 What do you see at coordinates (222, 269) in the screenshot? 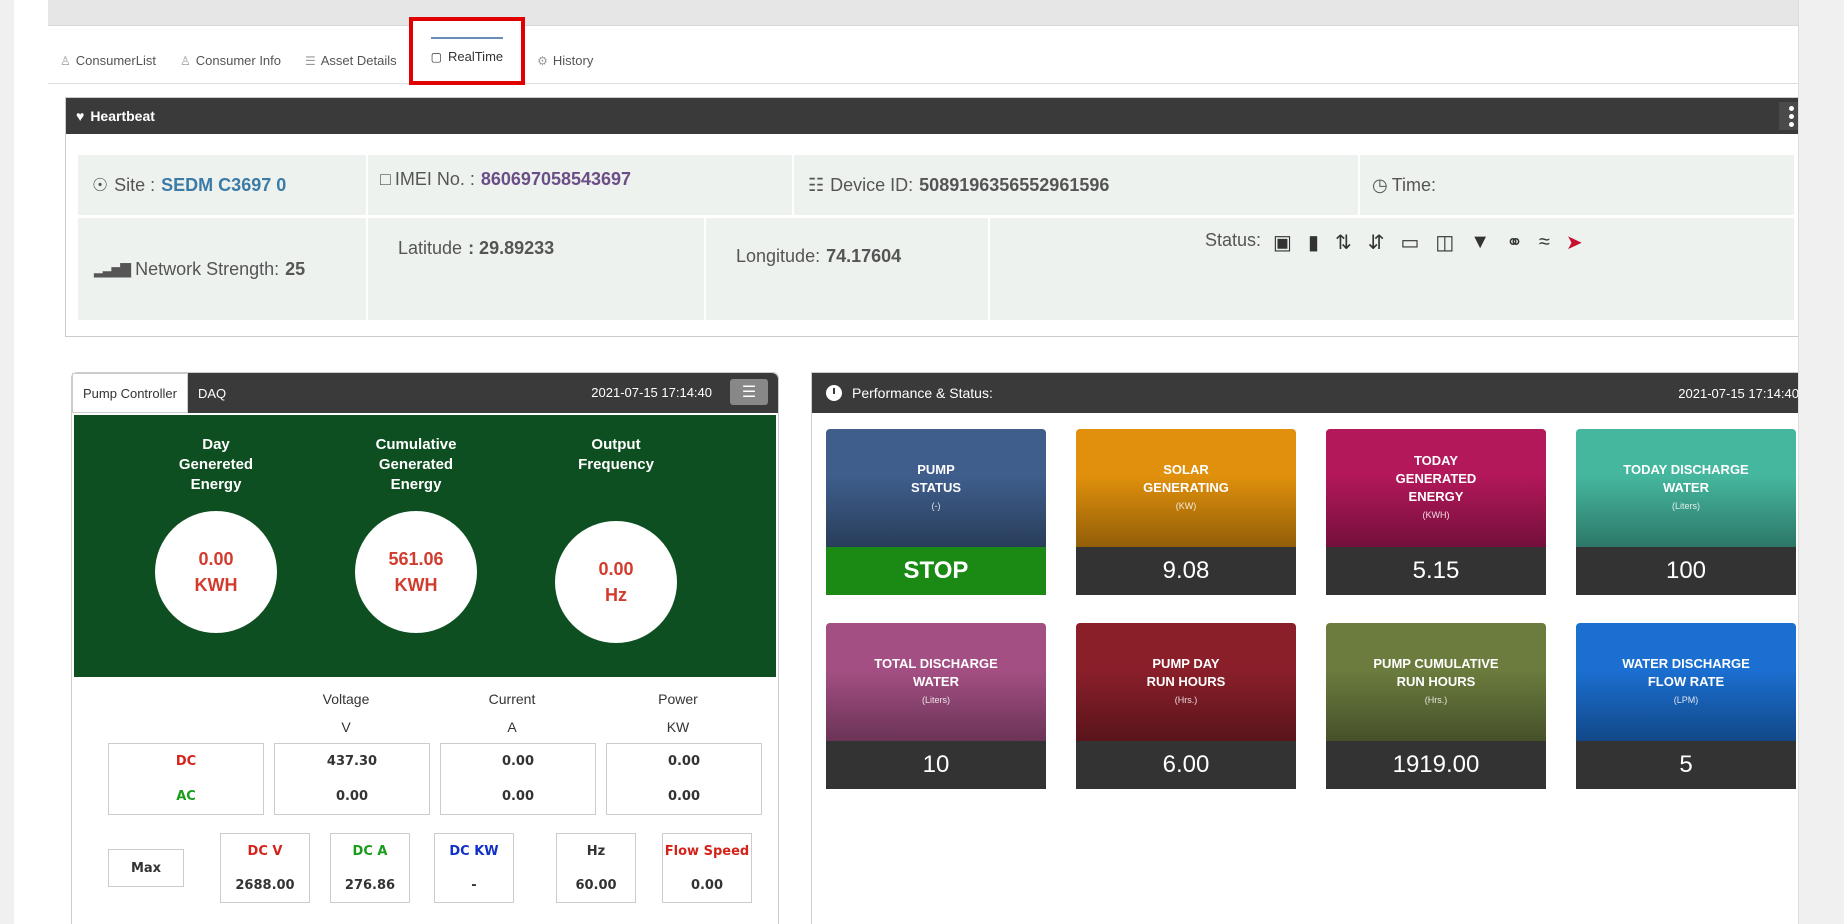
I see `network-cell: ▂▃▅▇ Network Strength: 25` at bounding box center [222, 269].